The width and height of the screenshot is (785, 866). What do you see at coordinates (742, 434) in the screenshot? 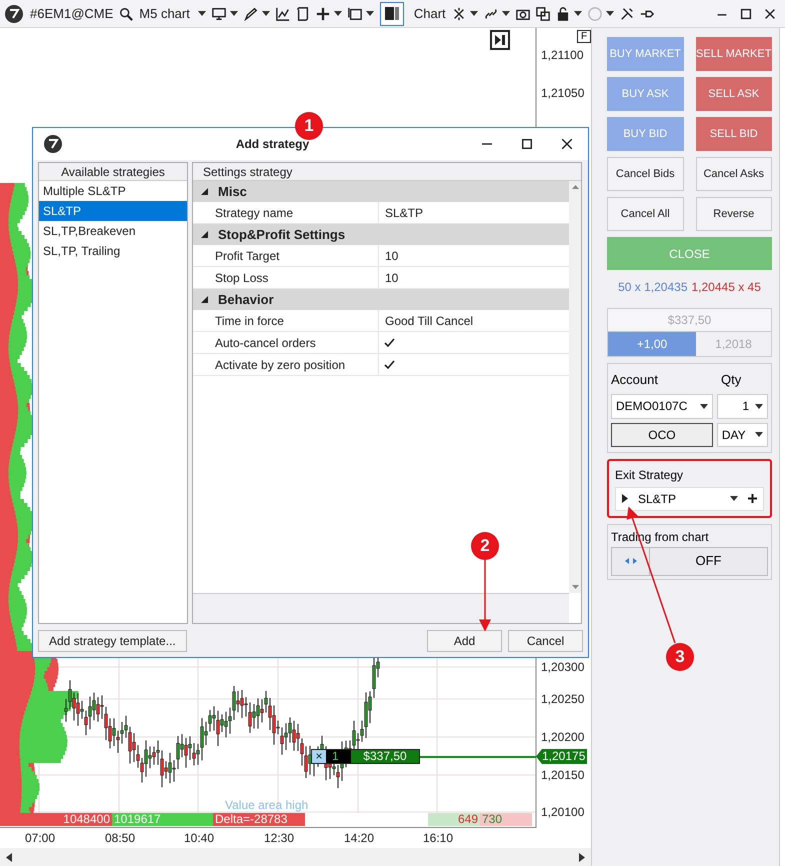
I see `time-in-force-dropdown: DAY` at bounding box center [742, 434].